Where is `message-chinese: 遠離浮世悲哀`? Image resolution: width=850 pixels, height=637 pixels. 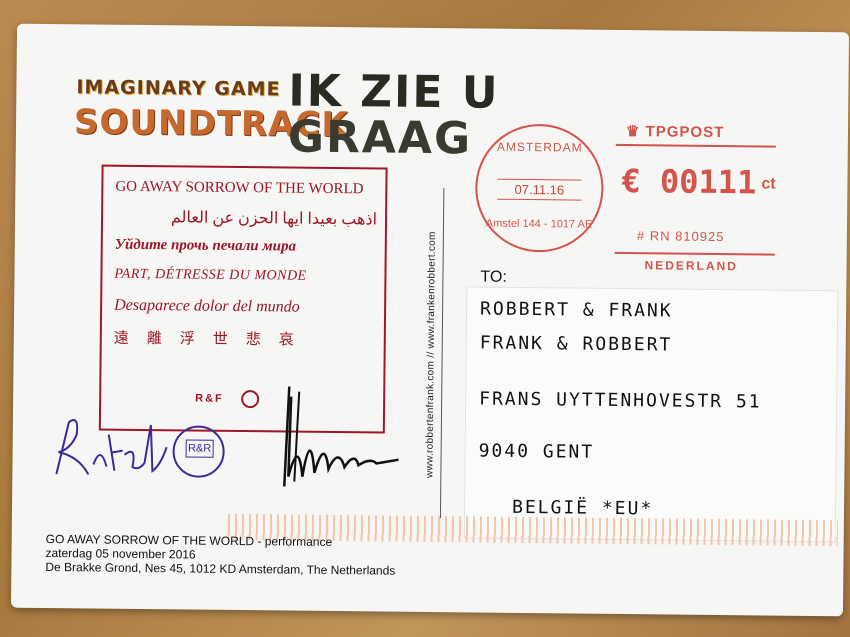
message-chinese: 遠離浮世悲哀 is located at coordinates (212, 339).